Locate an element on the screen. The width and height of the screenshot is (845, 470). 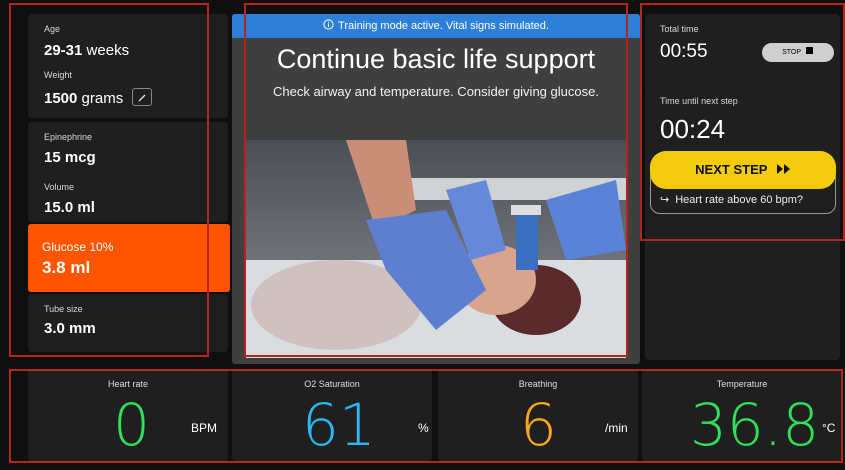
vital-name: Heart rate is located at coordinates (128, 384).